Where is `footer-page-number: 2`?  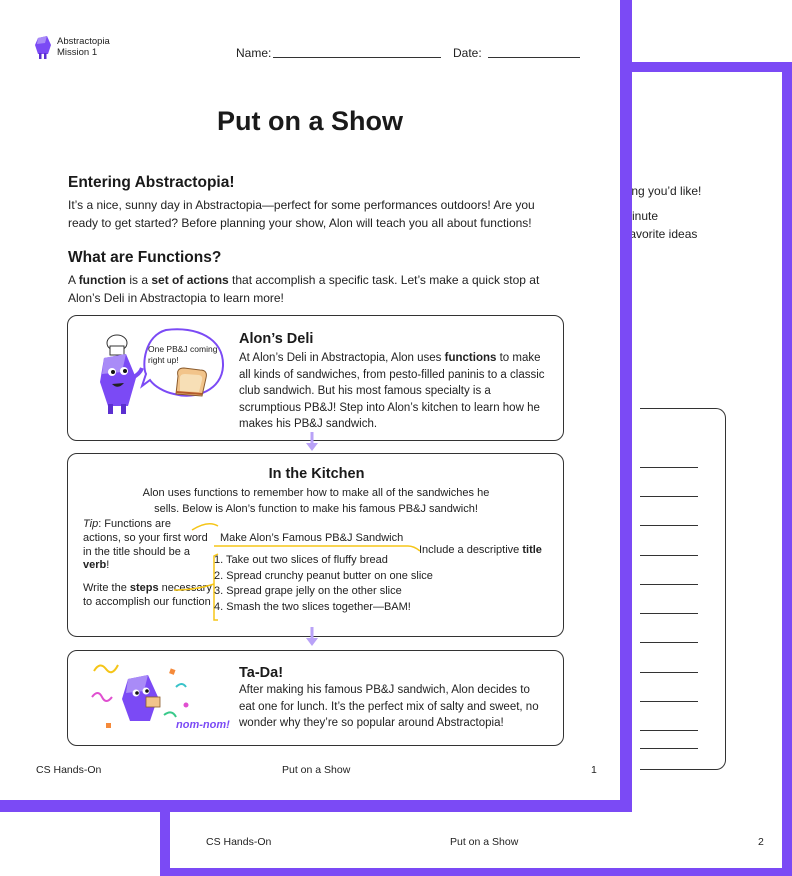
footer-page-number: 2 is located at coordinates (761, 842).